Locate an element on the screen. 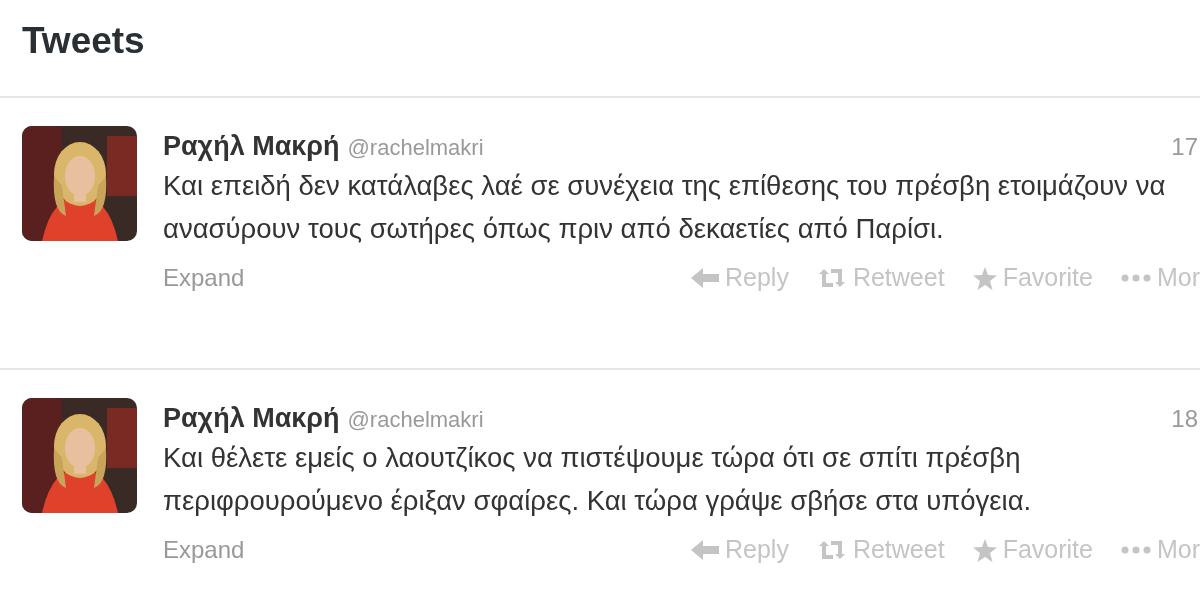  tweet-text: Και θέλετε εμείς ο λαουτζίκος να πιστέψουμε τώρα ότι σε σπίτι πρέσβη περιφρουρούμενο έριξαν σφαίρες. Και τώρα γράψε σβήσε στα υπόγεια. is located at coordinates (598, 479).